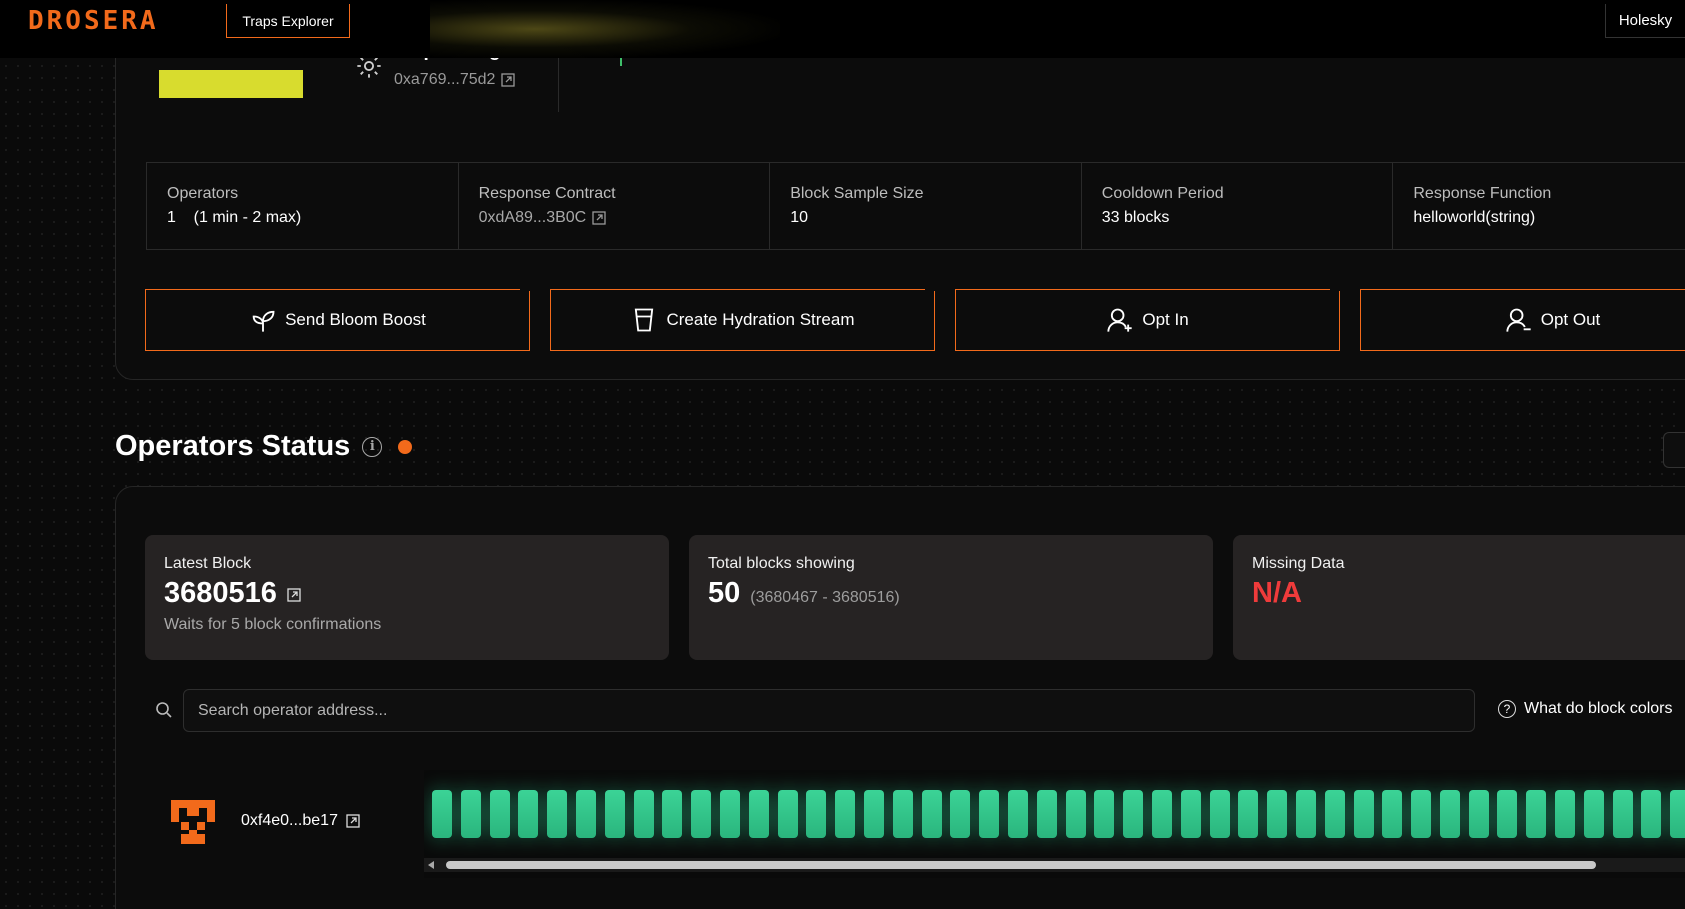  I want to click on tab-traps-explorer: Traps Explorer, so click(288, 21).